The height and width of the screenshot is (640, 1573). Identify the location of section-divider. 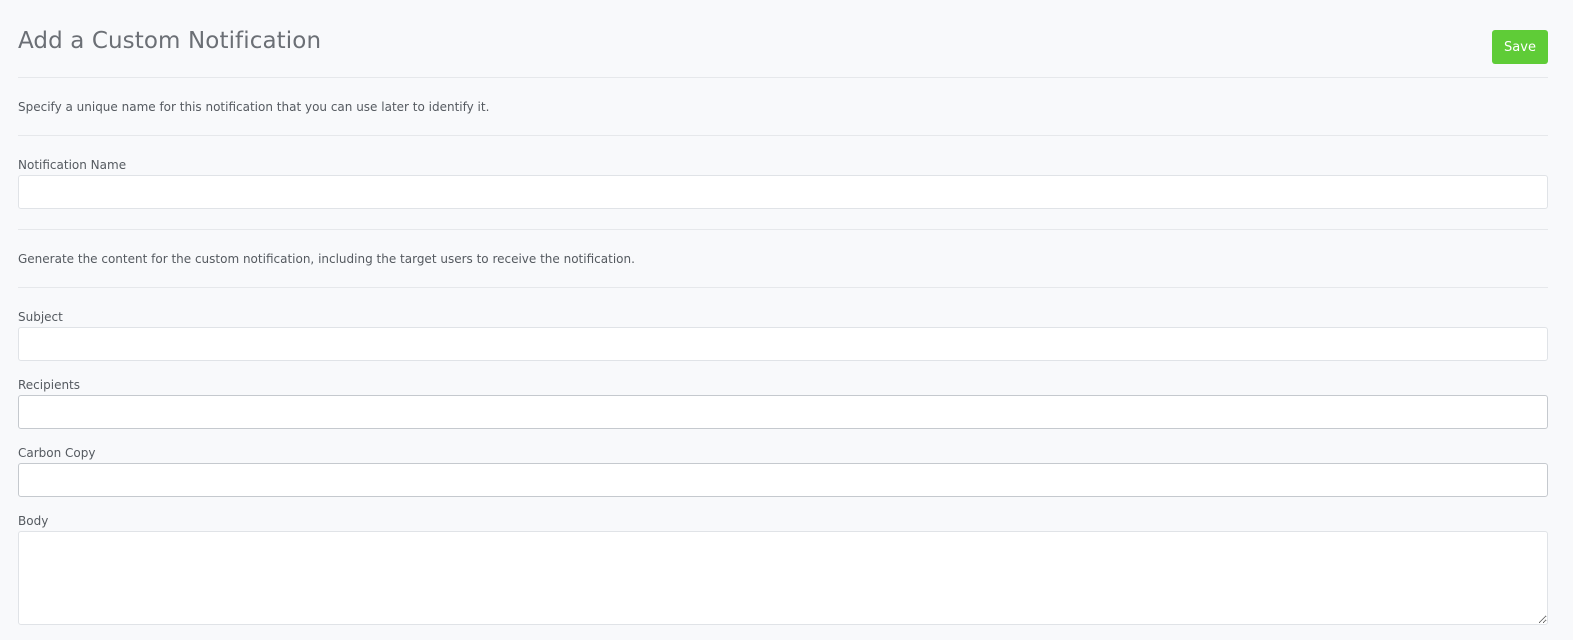
(783, 219).